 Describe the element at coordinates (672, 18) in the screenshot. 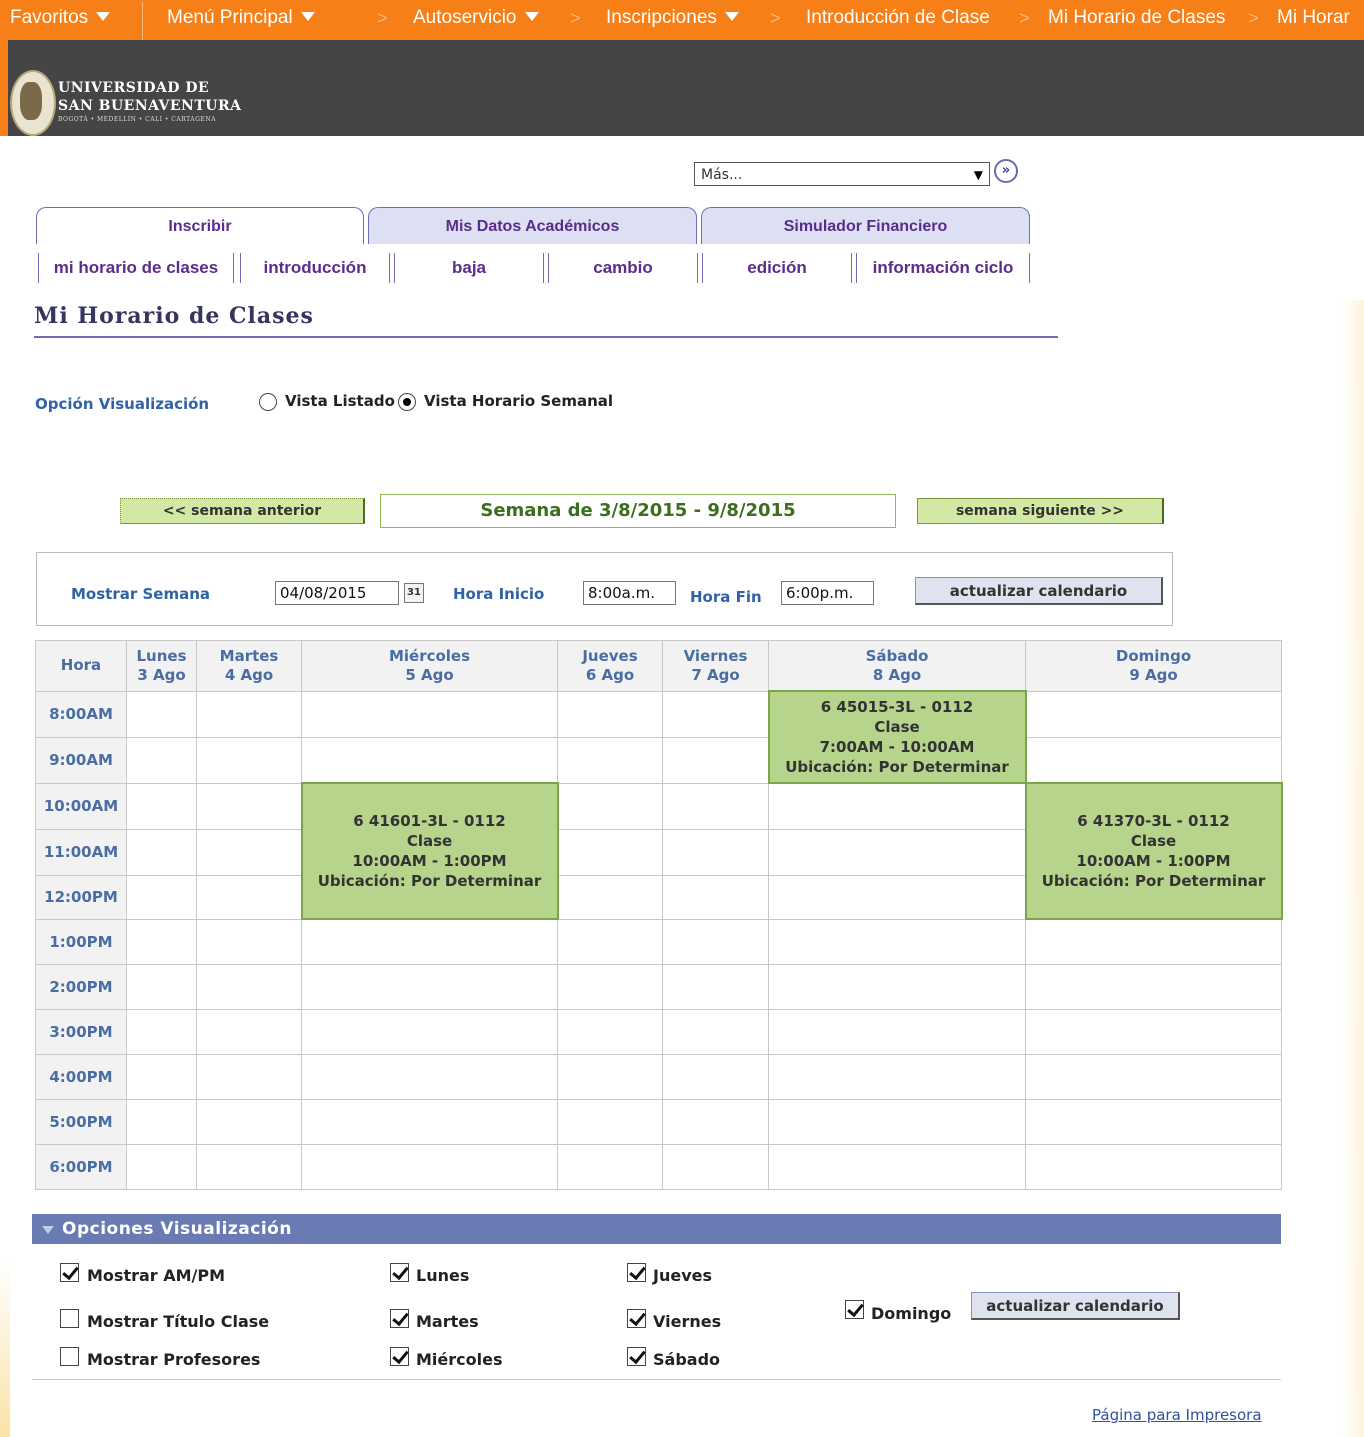

I see `breadcrumb-inscripciones: Inscripciones` at that location.